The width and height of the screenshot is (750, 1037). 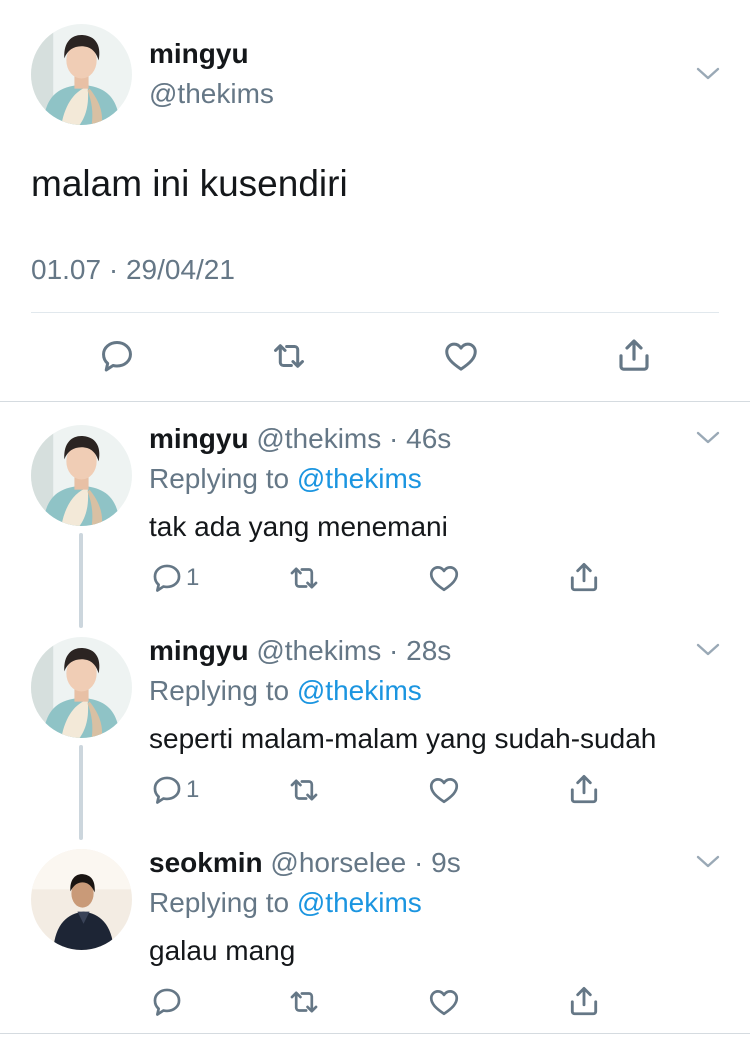 I want to click on reply-header: mingyu @thekims · 28s, so click(x=300, y=651).